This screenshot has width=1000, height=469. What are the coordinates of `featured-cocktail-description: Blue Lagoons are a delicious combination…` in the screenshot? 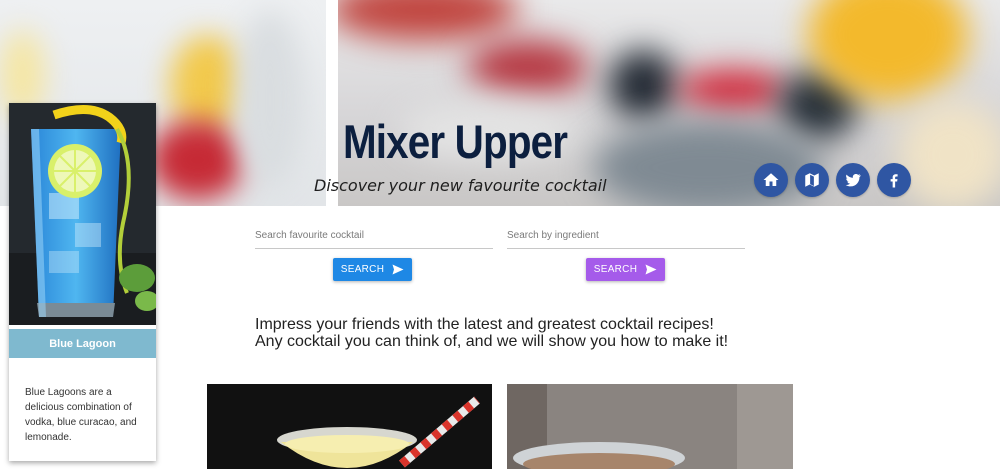 It's located at (81, 415).